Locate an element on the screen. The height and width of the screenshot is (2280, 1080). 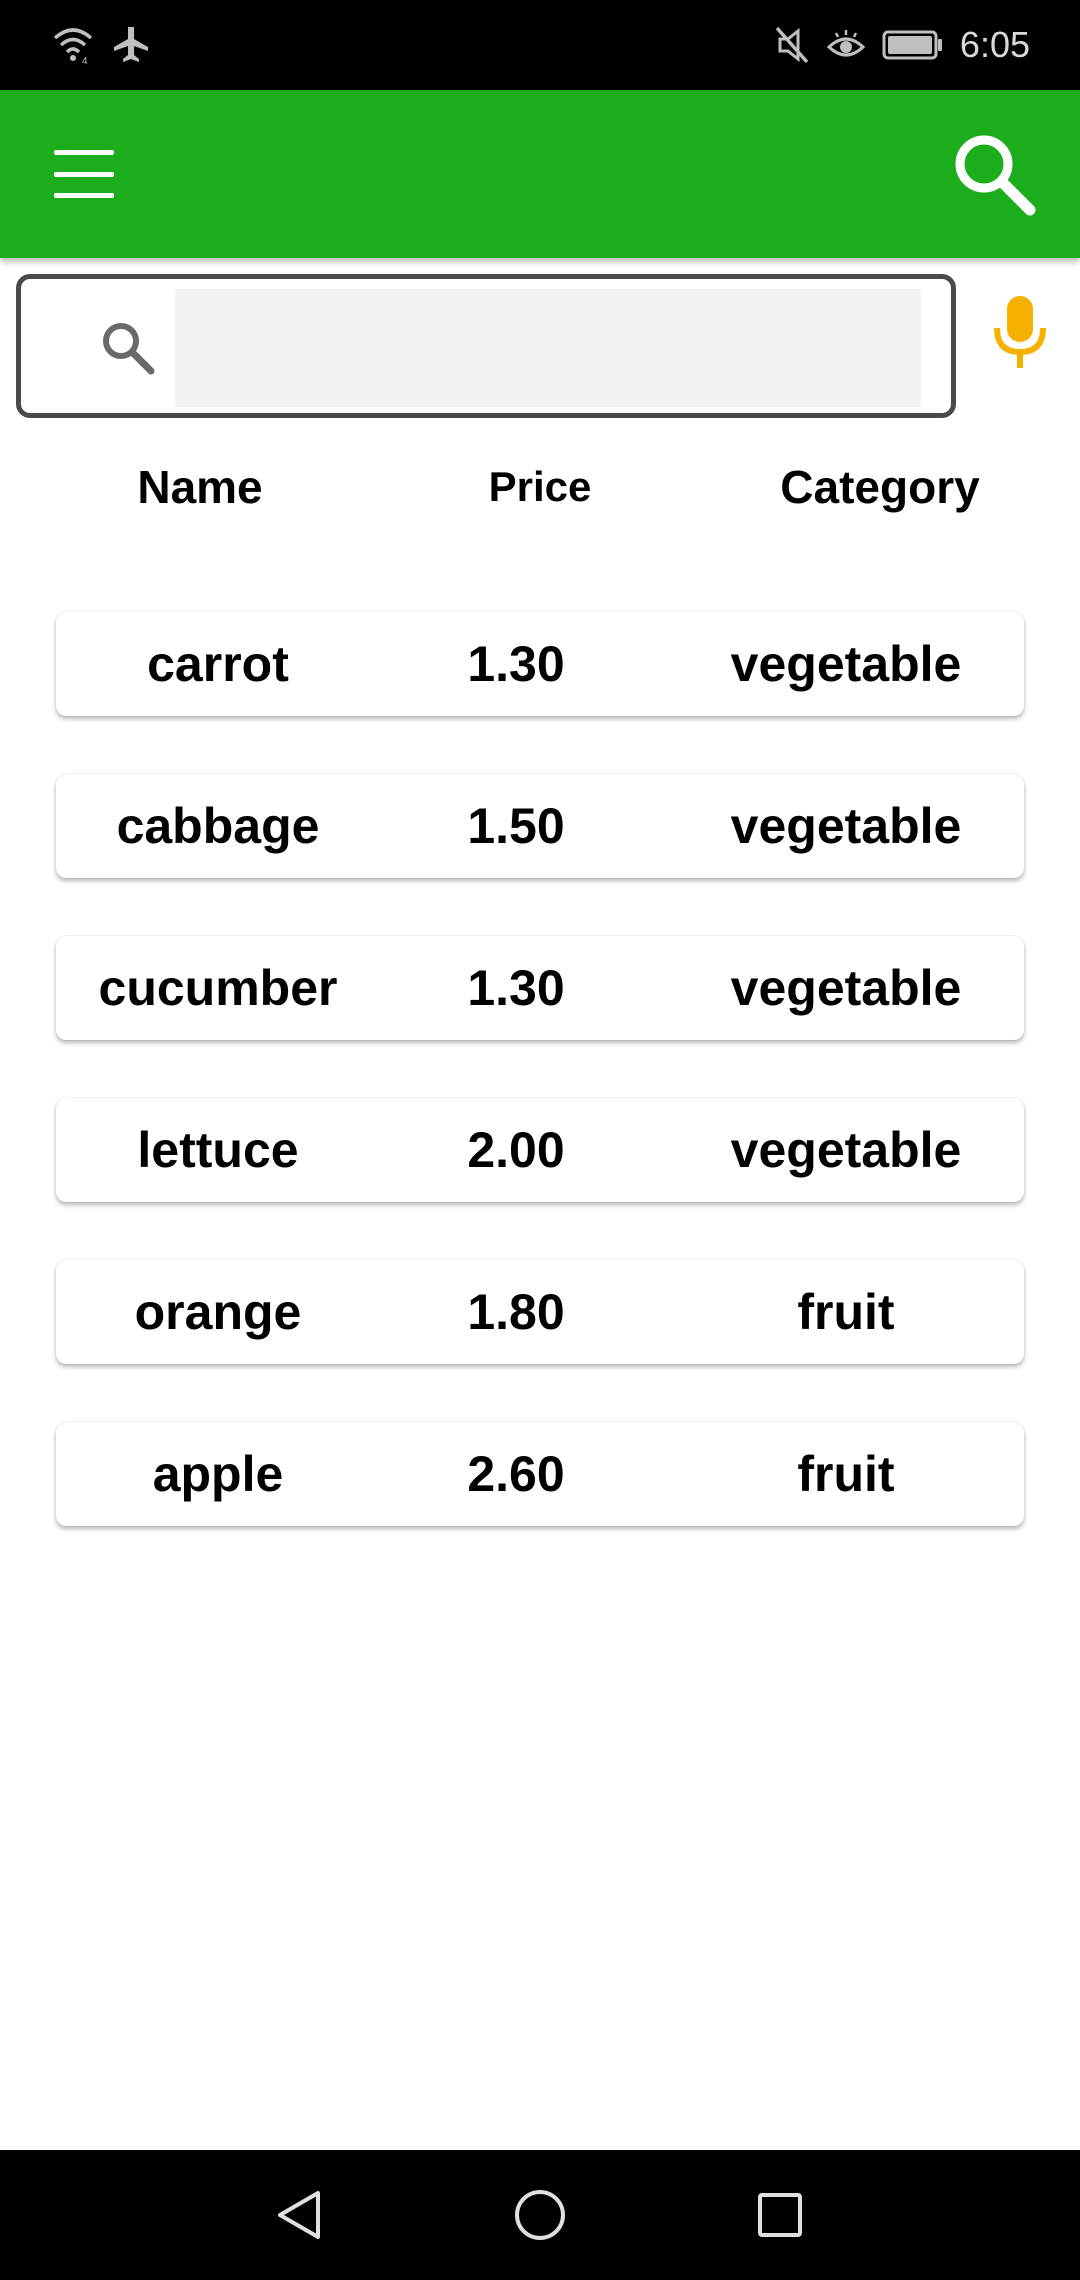
home-icon is located at coordinates (540, 2215).